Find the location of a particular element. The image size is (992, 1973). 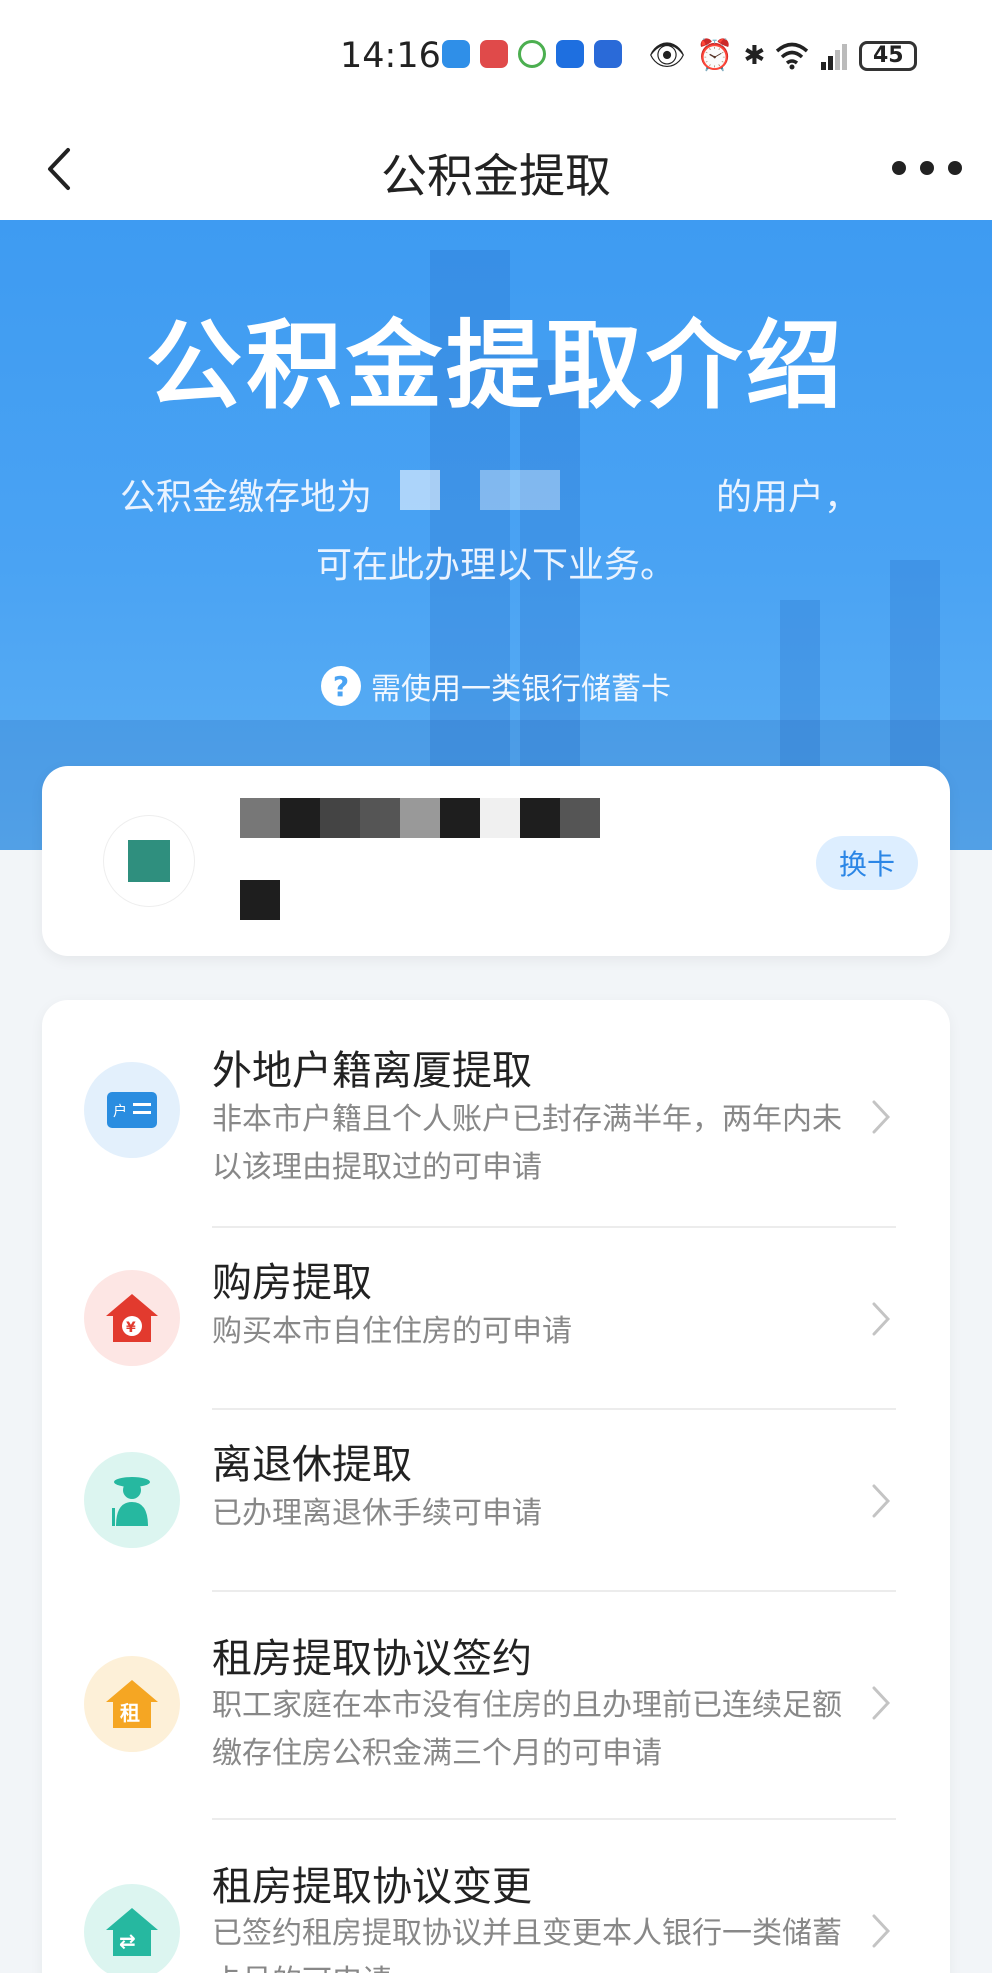

house-yuan-icon: ¥ is located at coordinates (132, 1318).